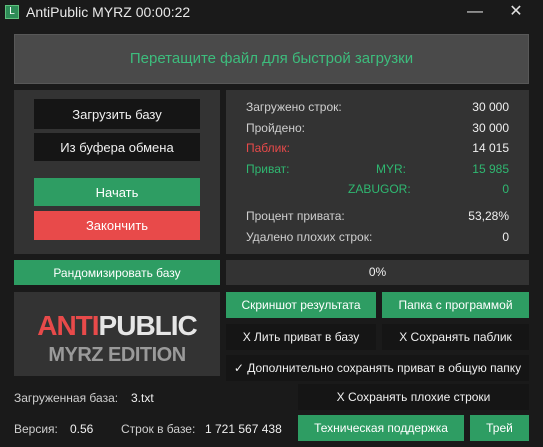 This screenshot has height=447, width=543. I want to click on passed-value: 30 000, so click(490, 128).